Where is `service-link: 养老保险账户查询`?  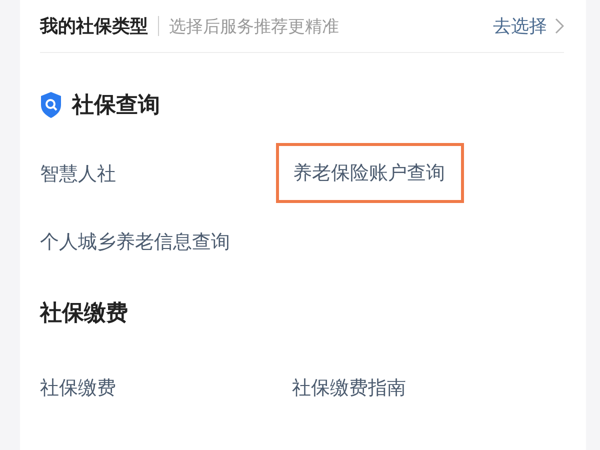 service-link: 养老保险账户查询 is located at coordinates (370, 173).